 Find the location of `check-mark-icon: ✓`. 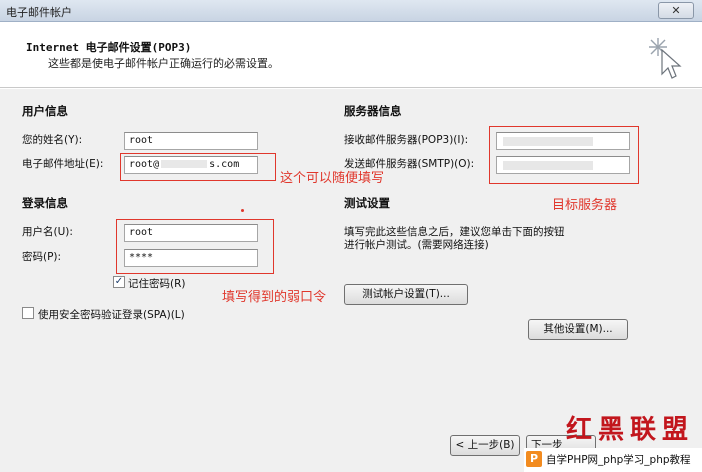

check-mark-icon: ✓ is located at coordinates (119, 281).